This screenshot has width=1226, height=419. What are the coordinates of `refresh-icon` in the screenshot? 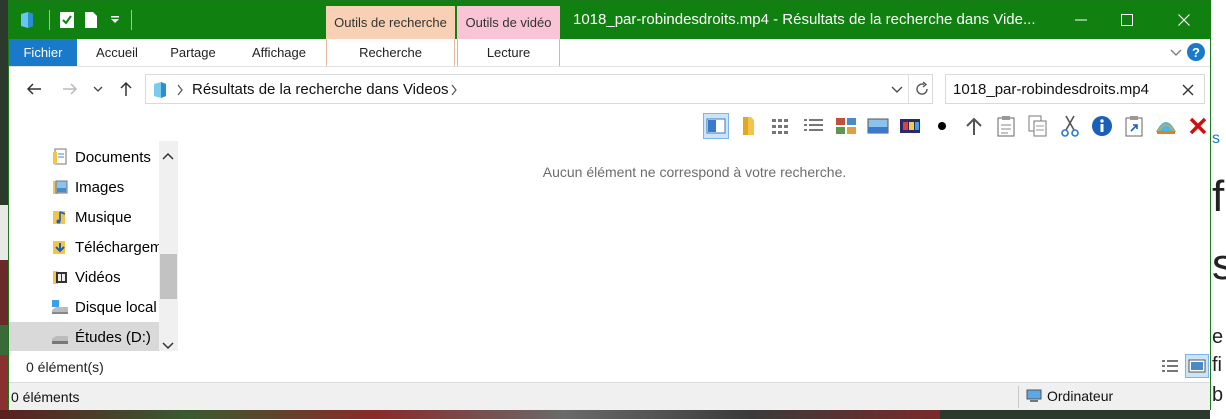 It's located at (922, 88).